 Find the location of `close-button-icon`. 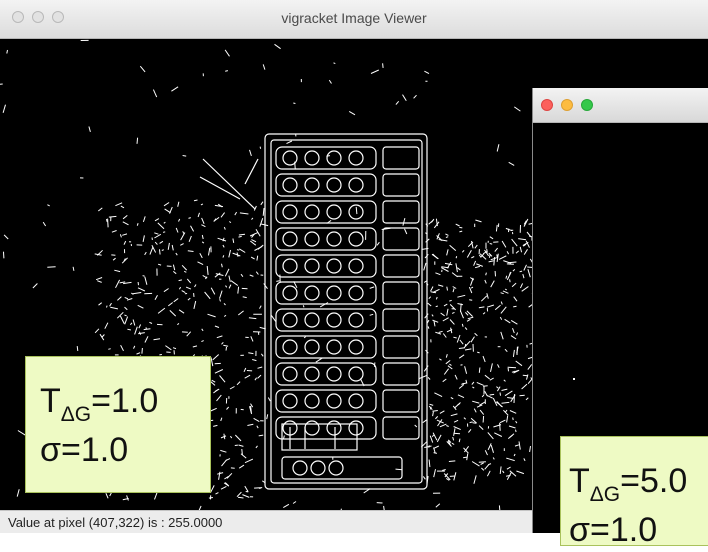

close-button-icon is located at coordinates (547, 105).